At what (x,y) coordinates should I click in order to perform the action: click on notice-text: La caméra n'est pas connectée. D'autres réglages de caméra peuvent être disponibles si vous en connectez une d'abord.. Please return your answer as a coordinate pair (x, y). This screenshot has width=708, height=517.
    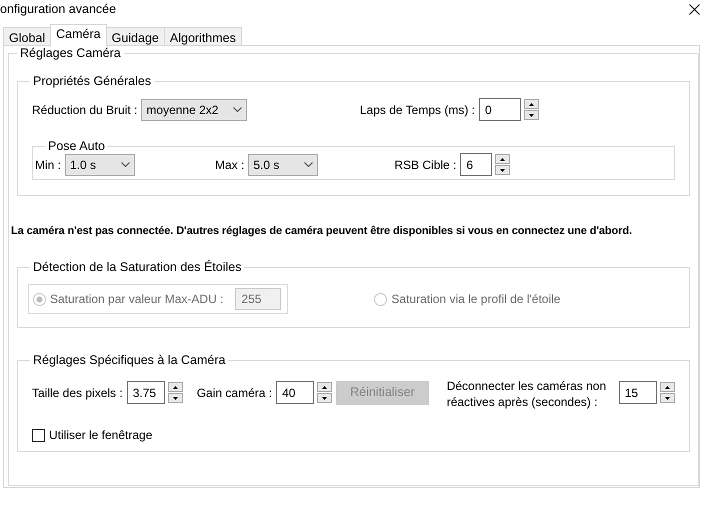
    Looking at the image, I should click on (321, 231).